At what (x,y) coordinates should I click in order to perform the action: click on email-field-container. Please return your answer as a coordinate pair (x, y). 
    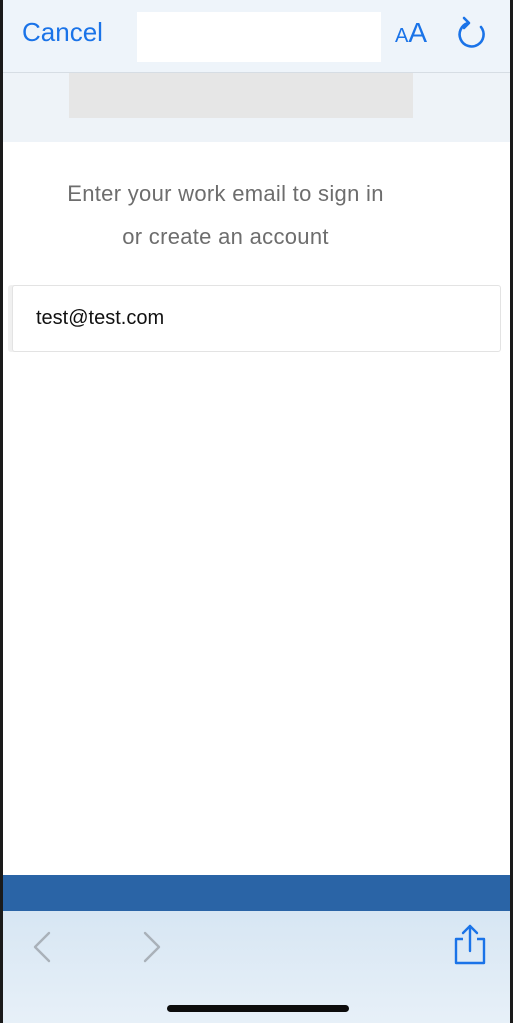
    Looking at the image, I should click on (256, 318).